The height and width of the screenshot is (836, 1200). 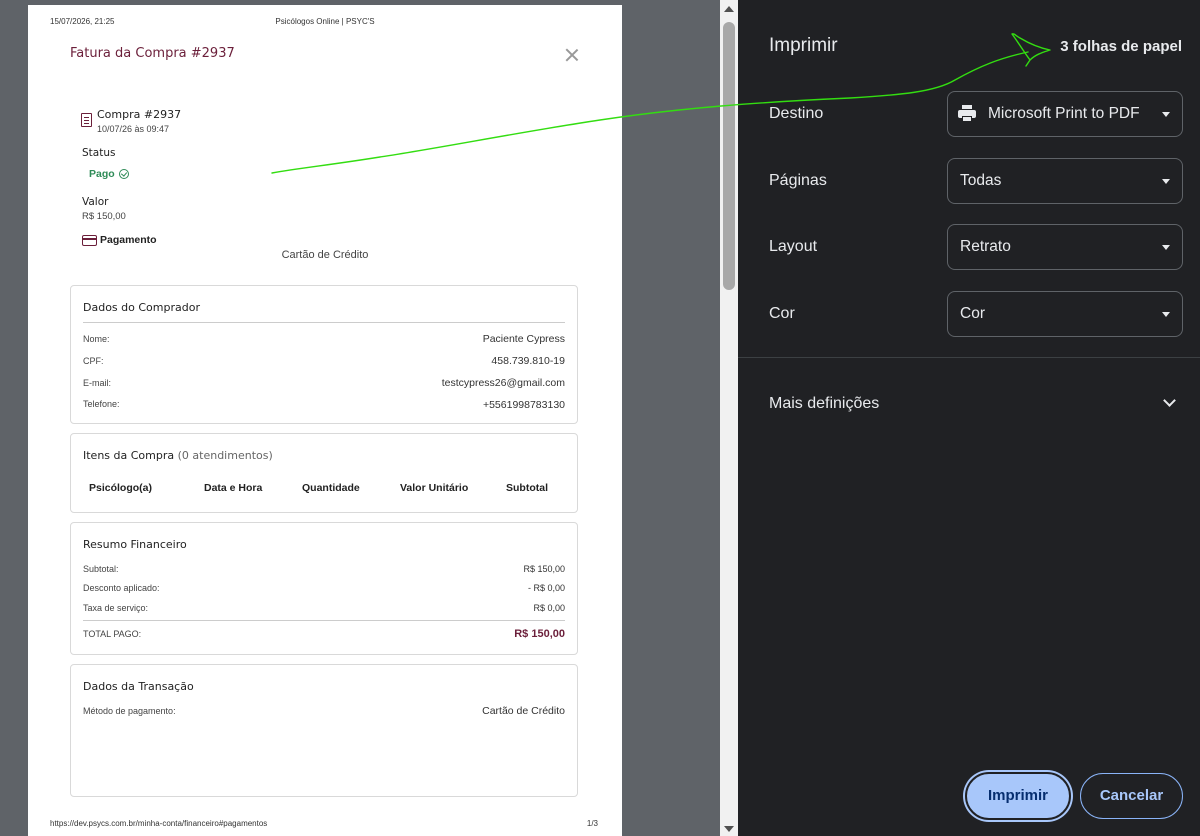 I want to click on pages-value: Todas, so click(x=981, y=180).